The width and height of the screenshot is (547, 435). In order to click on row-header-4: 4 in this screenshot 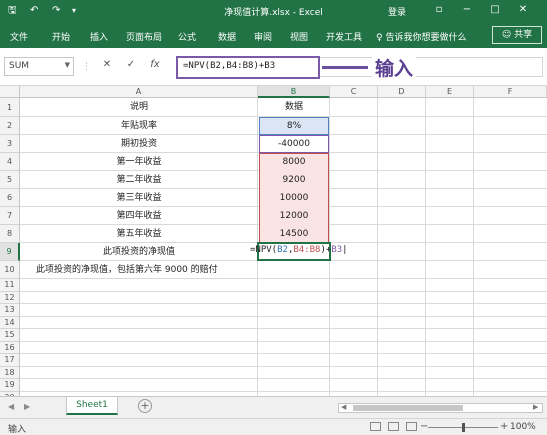, I will do `click(10, 162)`.